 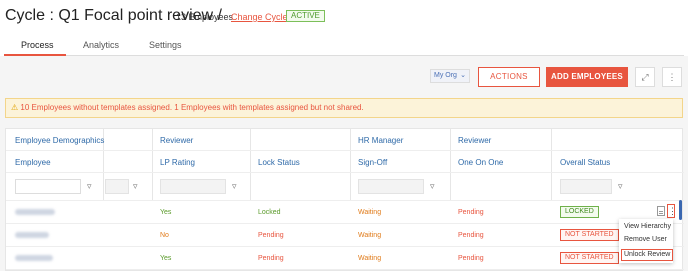 I want to click on chevron-down-icon: ⌄, so click(x=463, y=75).